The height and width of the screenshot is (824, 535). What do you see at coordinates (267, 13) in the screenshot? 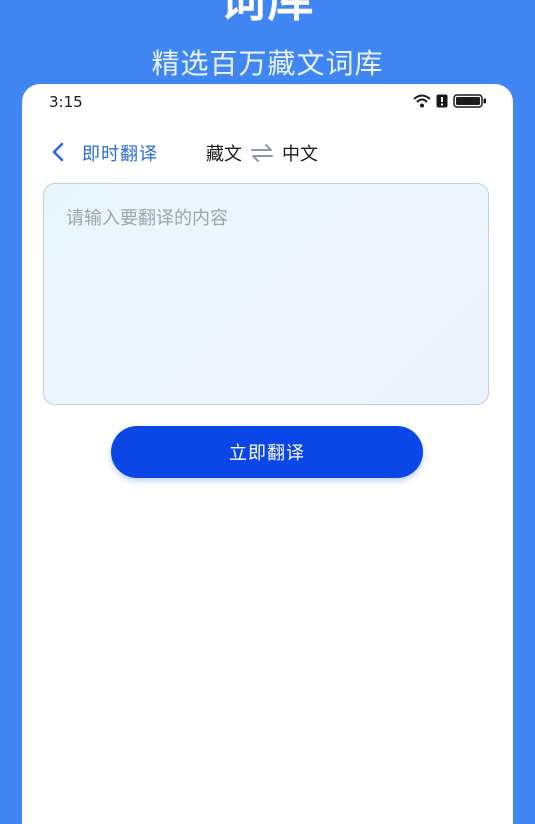
I see `promo-title: 词库` at bounding box center [267, 13].